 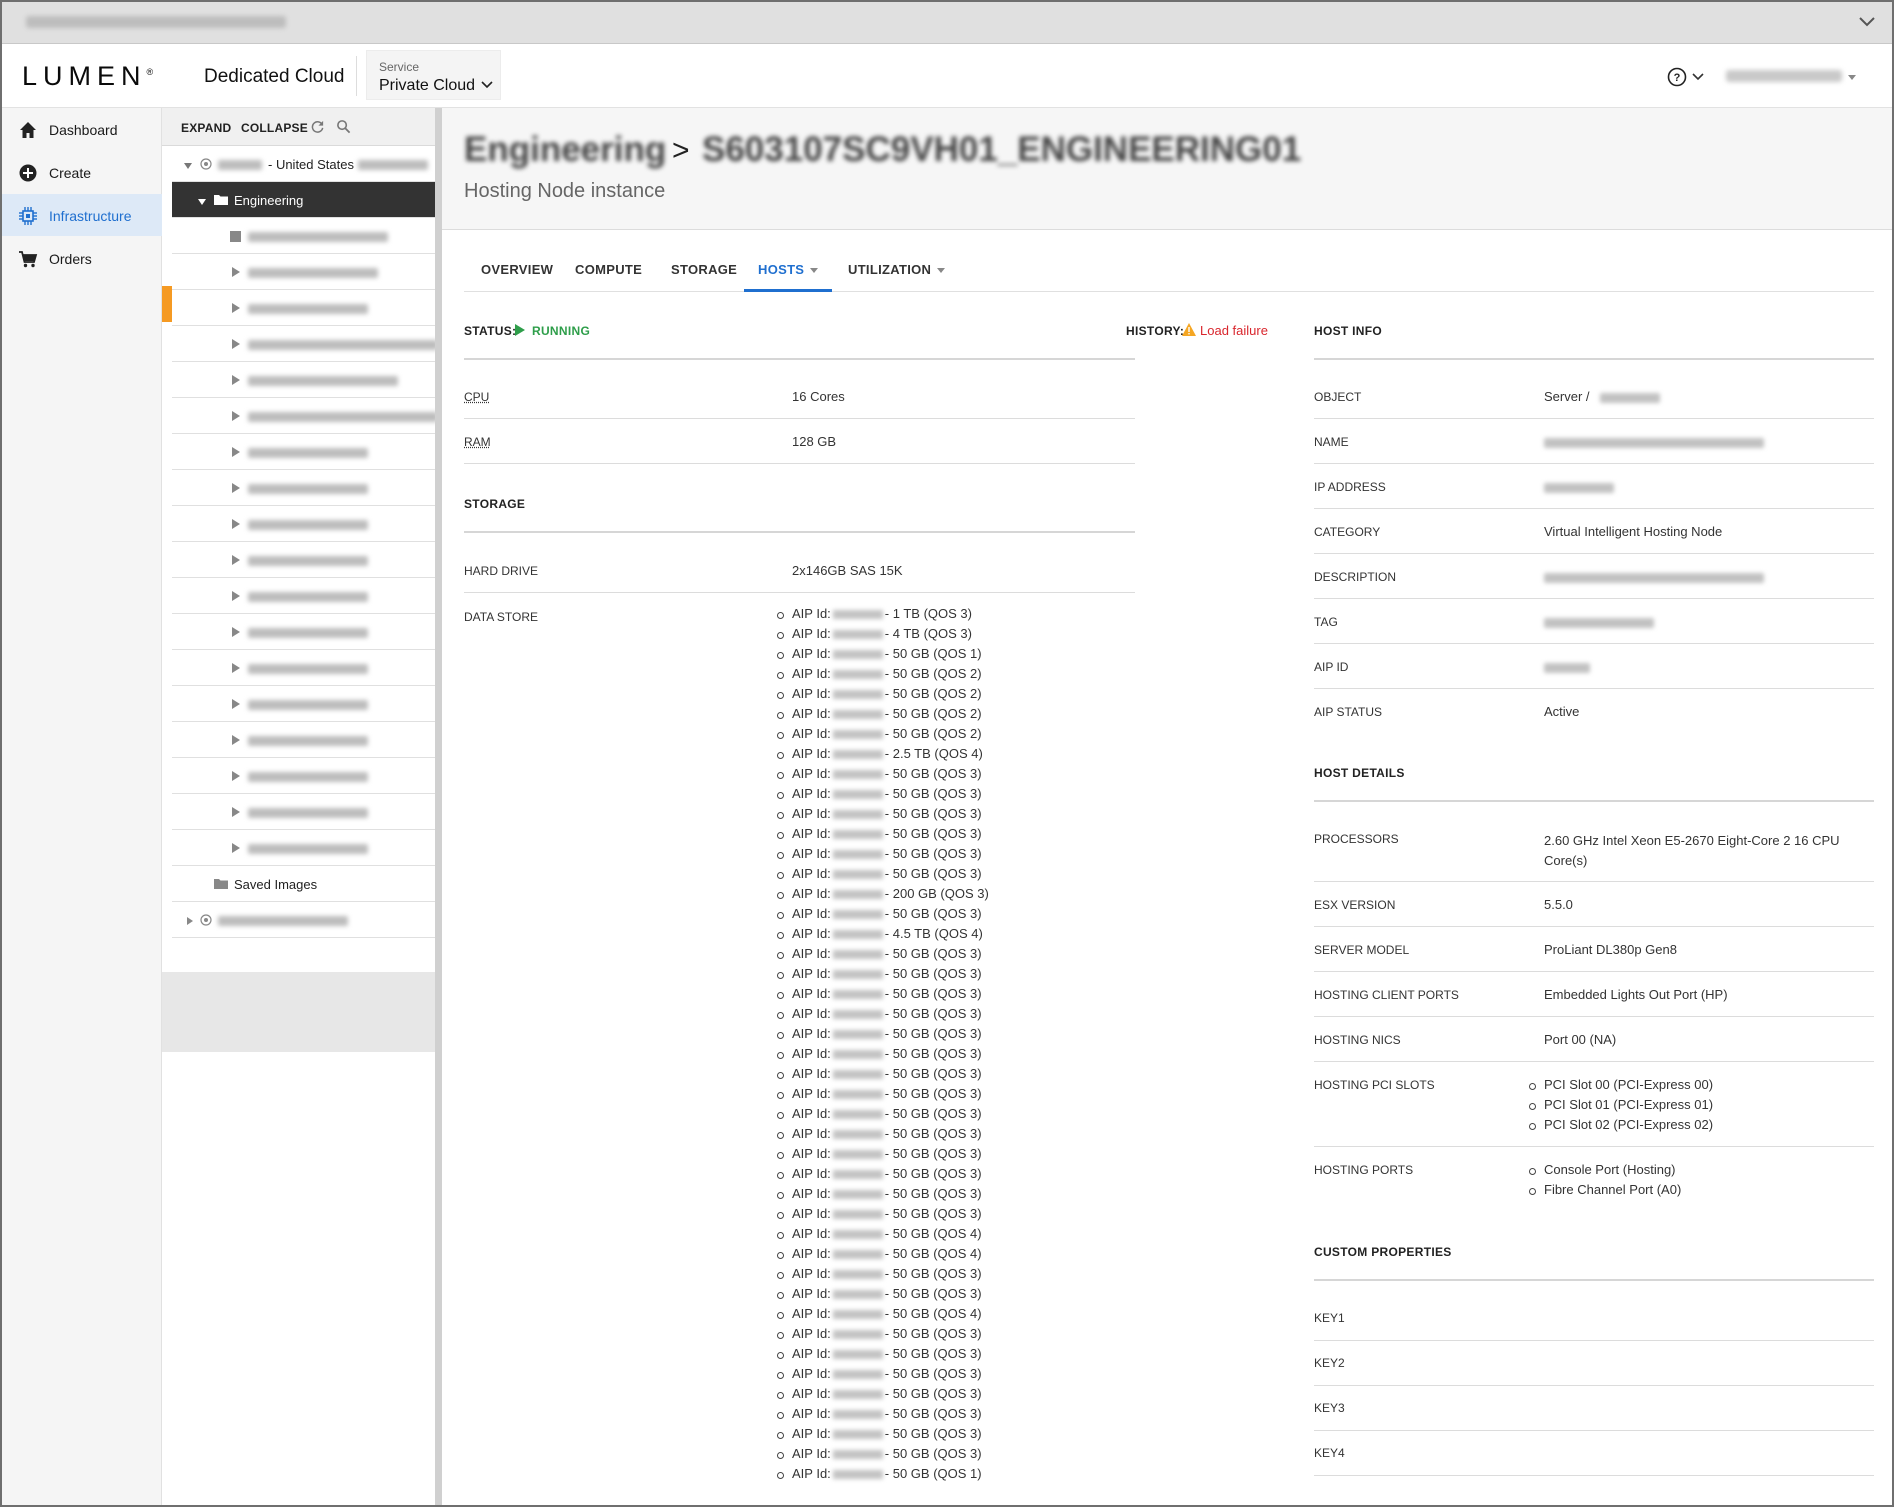 I want to click on tree-node-engineering: Engineering, so click(x=307, y=200).